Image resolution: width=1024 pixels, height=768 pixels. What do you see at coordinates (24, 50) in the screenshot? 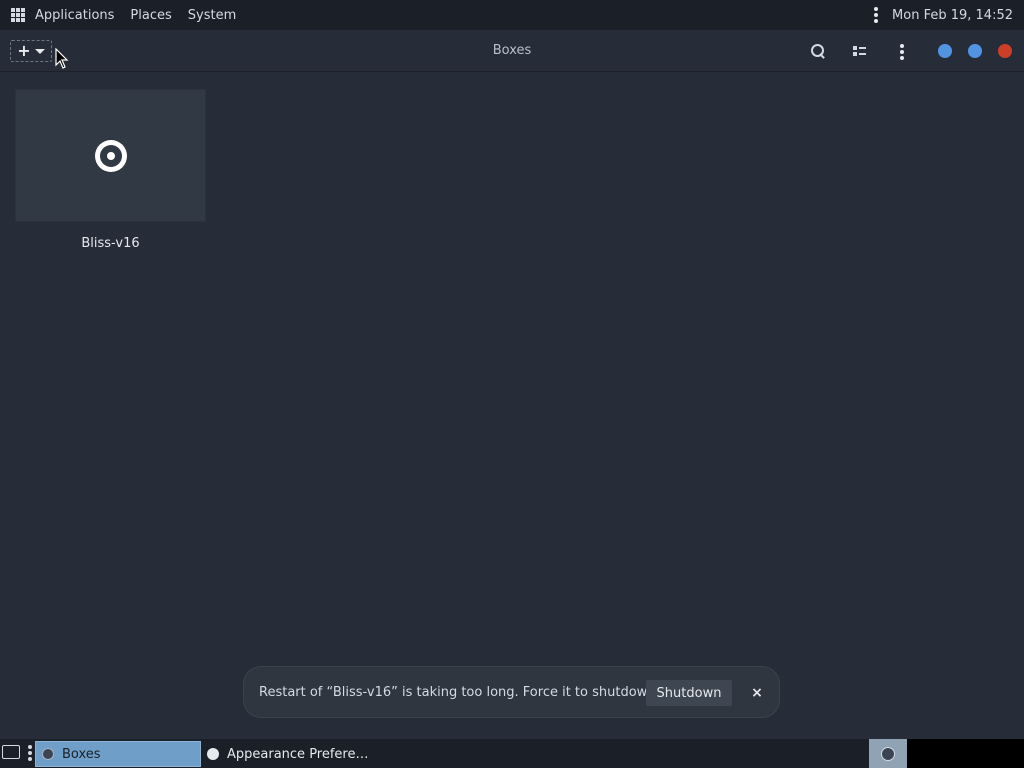
I see `plus-icon: +` at bounding box center [24, 50].